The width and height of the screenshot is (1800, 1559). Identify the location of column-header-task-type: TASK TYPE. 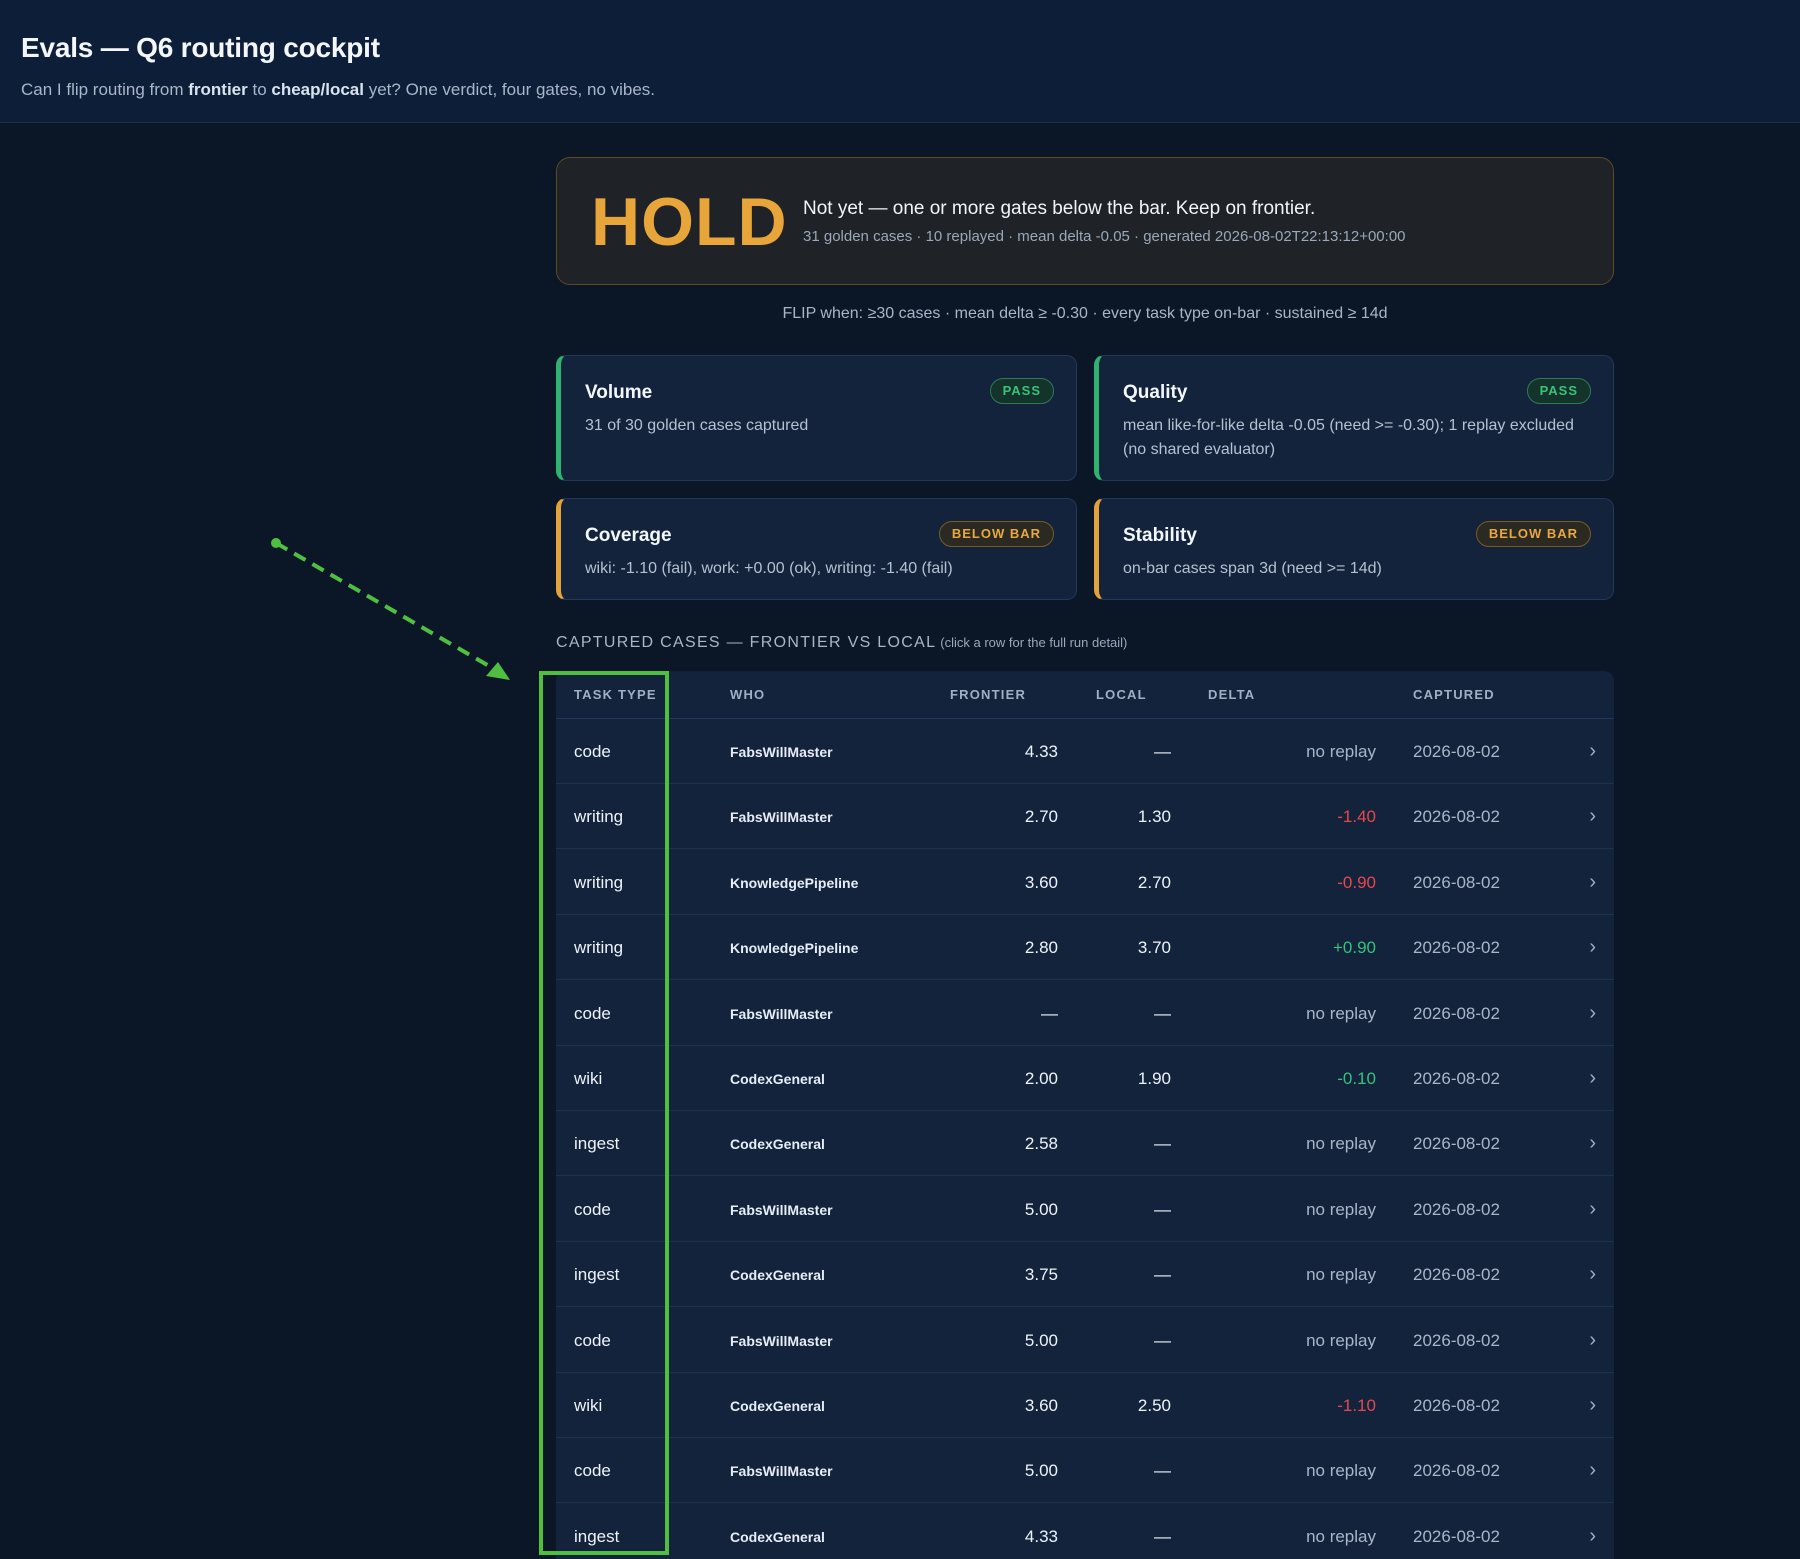
(615, 694).